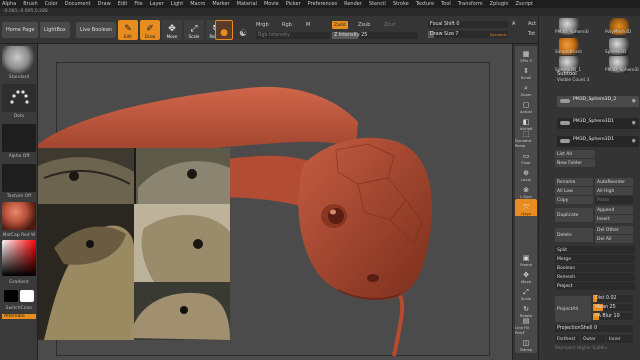 The image size is (640, 360). Describe the element at coordinates (308, 25) in the screenshot. I see `m-button: M` at that location.